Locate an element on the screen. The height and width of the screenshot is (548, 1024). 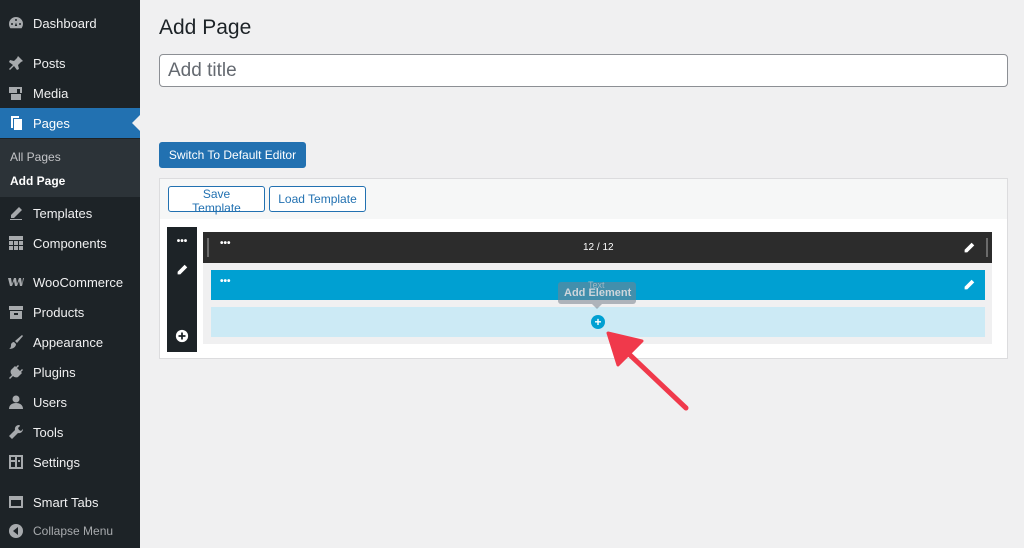
annotation-arrow-icon is located at coordinates (647, 371).